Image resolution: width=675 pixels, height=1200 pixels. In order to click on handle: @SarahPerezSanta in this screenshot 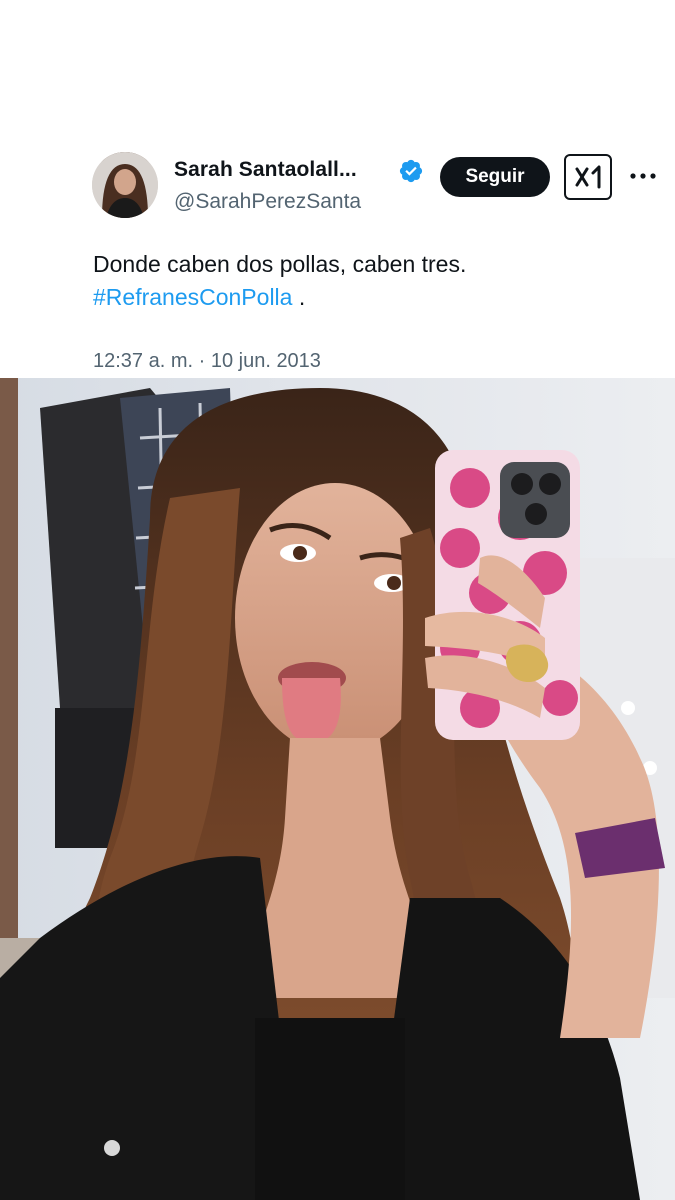, I will do `click(267, 202)`.